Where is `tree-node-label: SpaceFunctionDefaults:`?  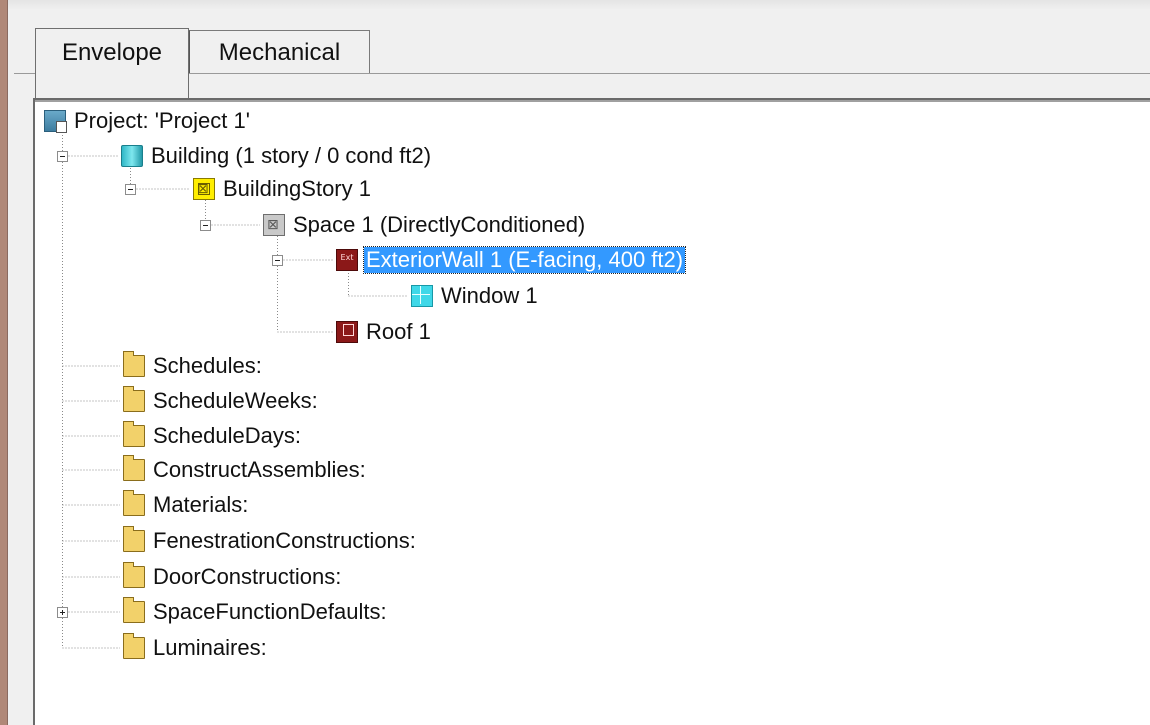 tree-node-label: SpaceFunctionDefaults: is located at coordinates (270, 611).